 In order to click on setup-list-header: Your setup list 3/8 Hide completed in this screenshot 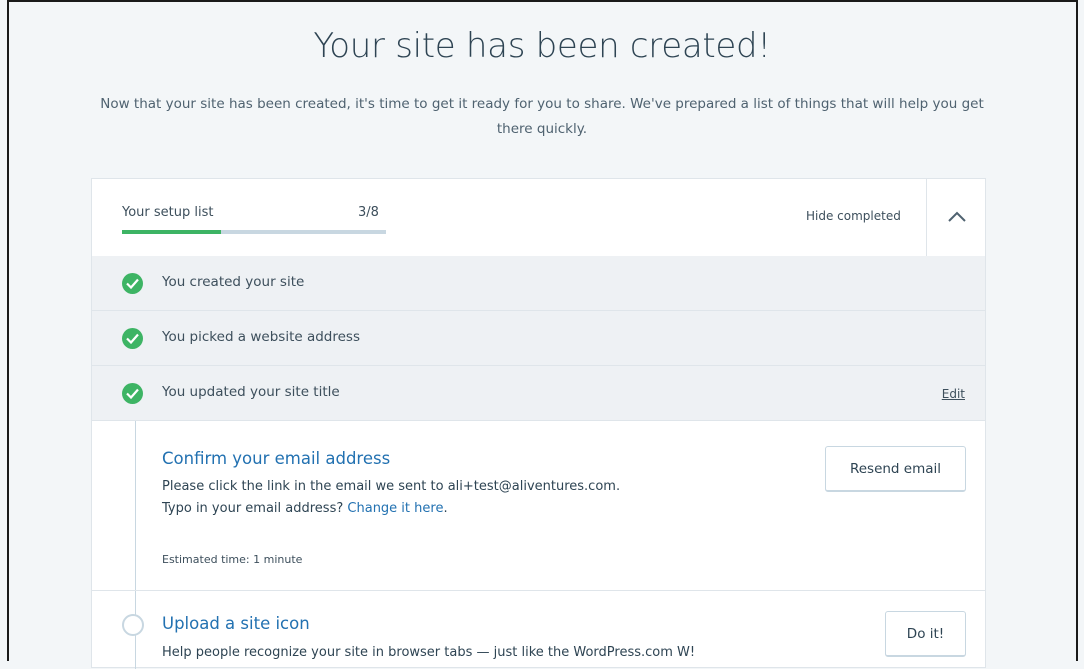, I will do `click(538, 218)`.